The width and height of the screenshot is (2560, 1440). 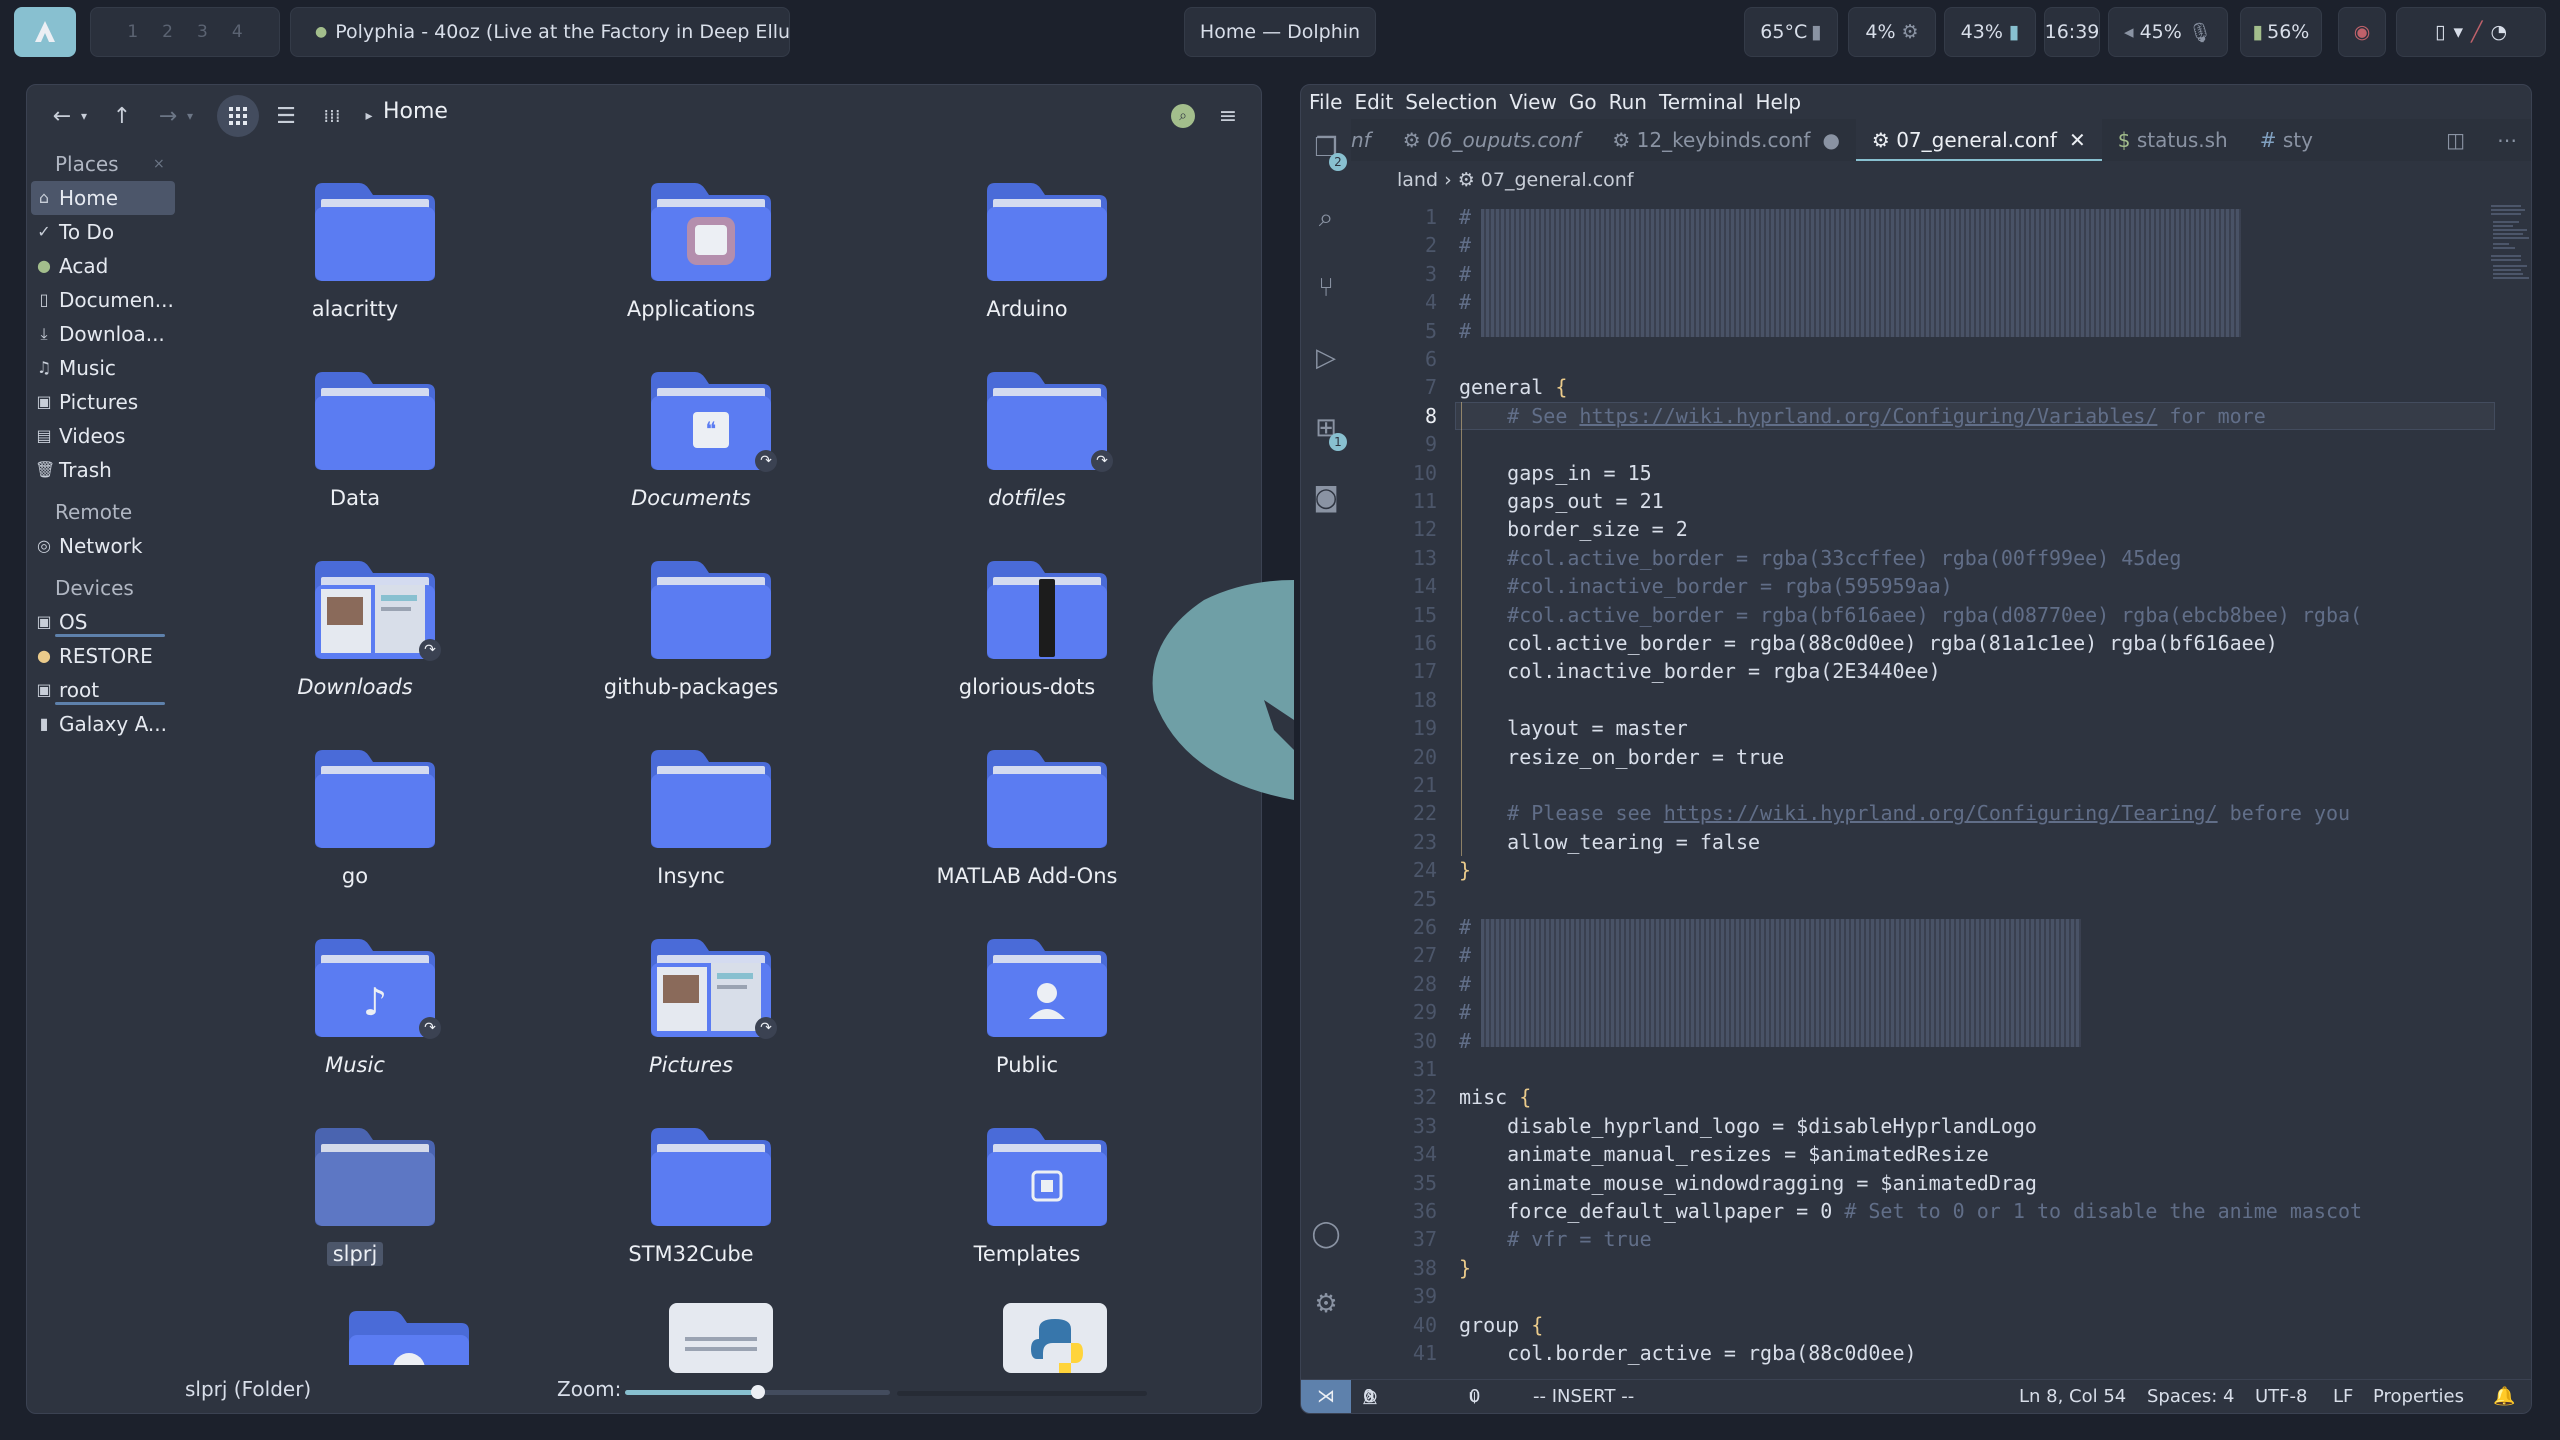 What do you see at coordinates (1027, 461) in the screenshot?
I see `folder-dotfiles: ↷ dotfiles` at bounding box center [1027, 461].